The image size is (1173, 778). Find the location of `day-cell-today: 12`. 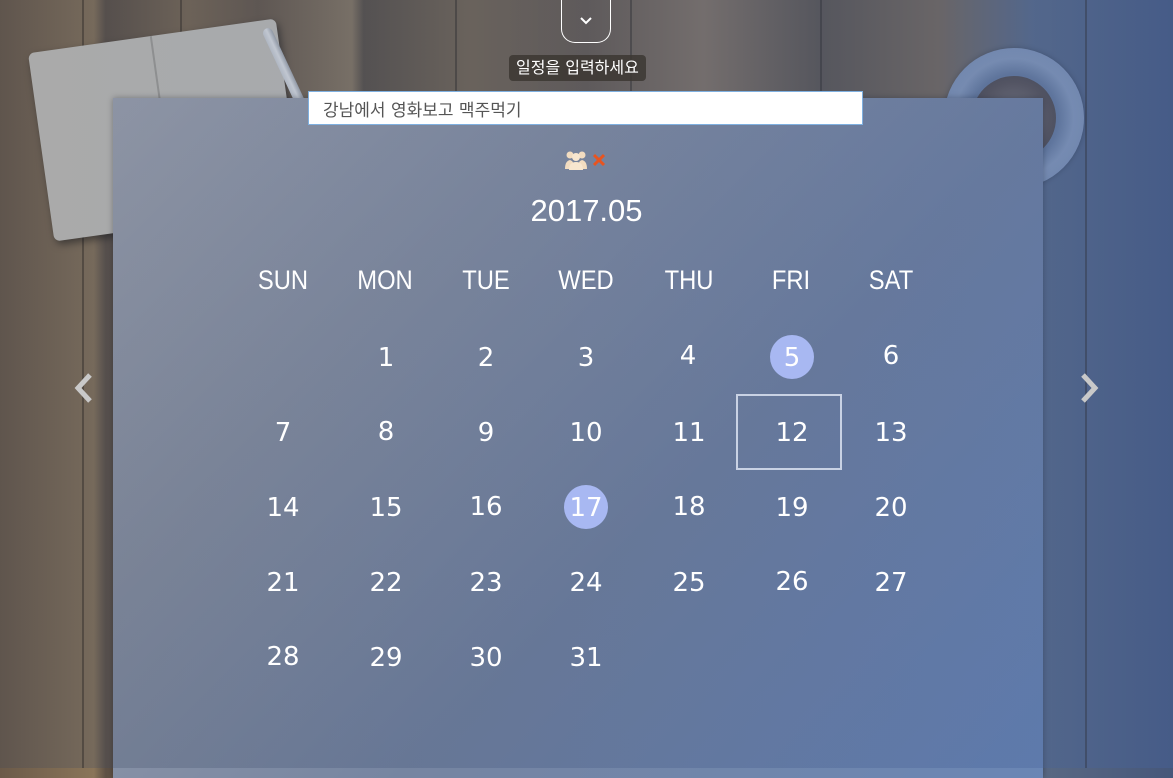

day-cell-today: 12 is located at coordinates (789, 432).